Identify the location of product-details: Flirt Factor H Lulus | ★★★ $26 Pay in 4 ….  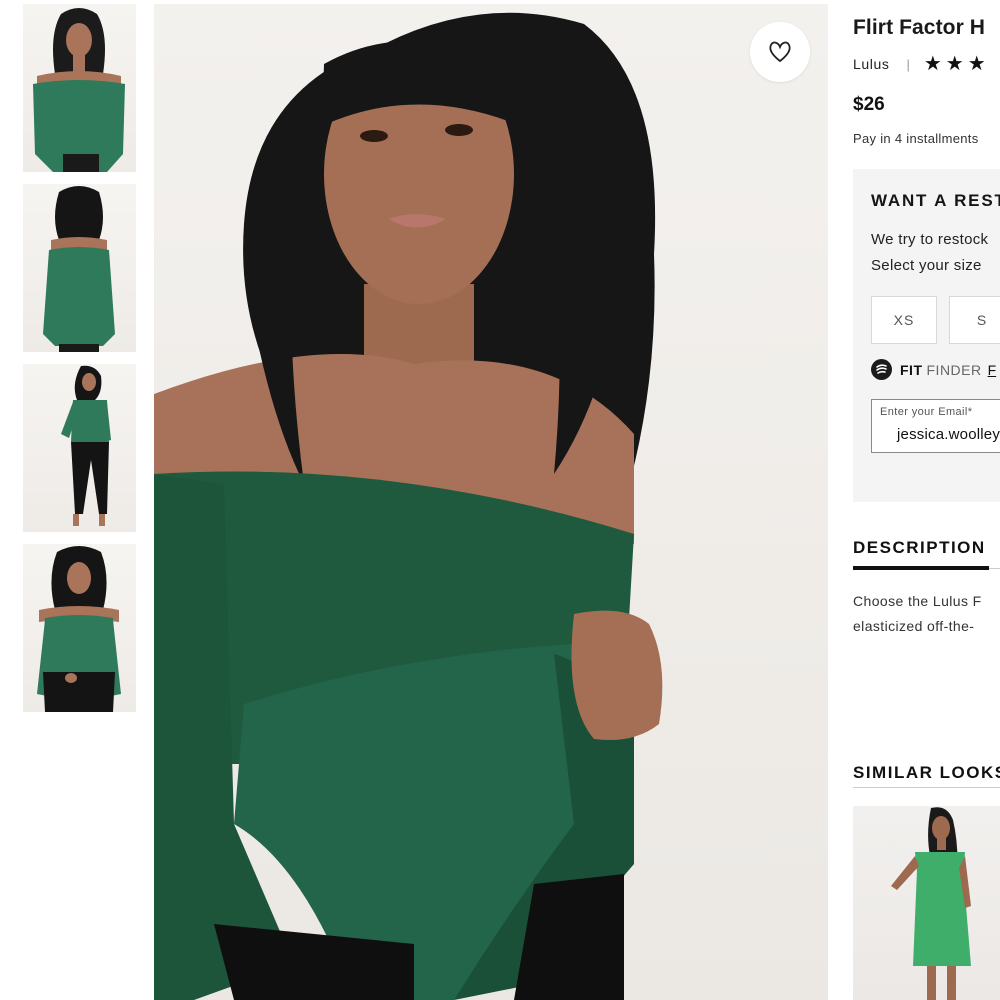
(926, 500).